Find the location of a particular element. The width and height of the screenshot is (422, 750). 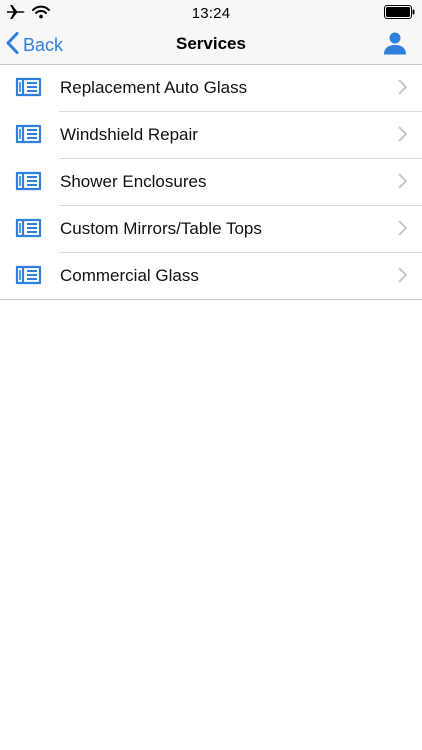

list-item-label: Shower Enclosures is located at coordinates (133, 181).